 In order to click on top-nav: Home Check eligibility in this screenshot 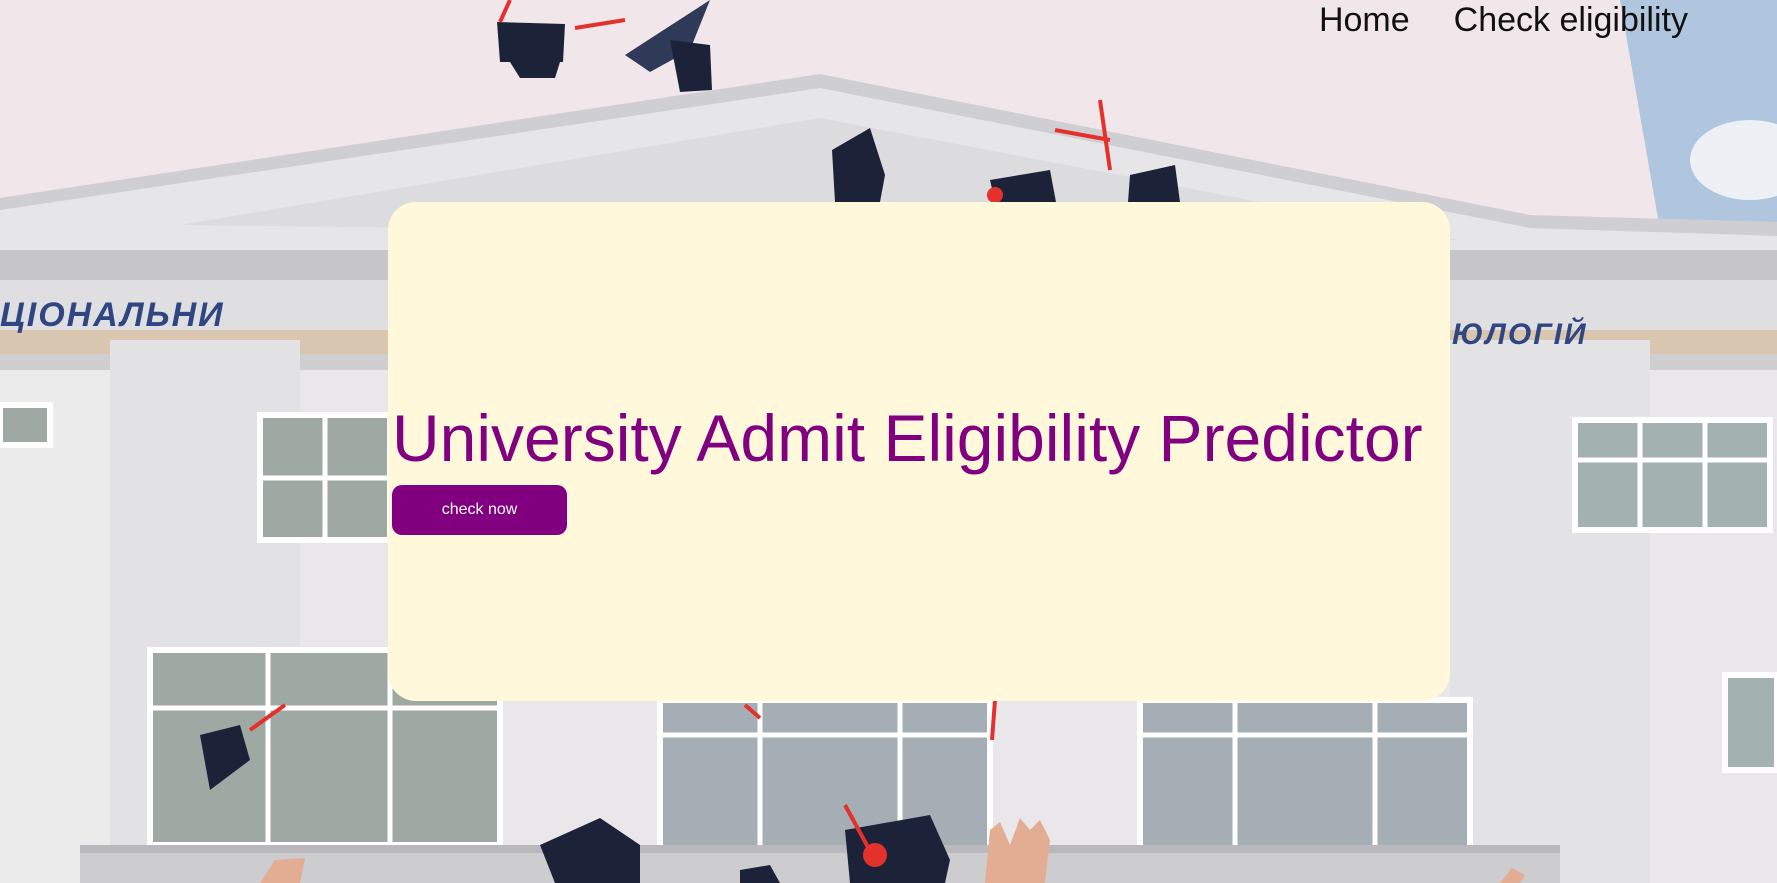, I will do `click(1503, 20)`.